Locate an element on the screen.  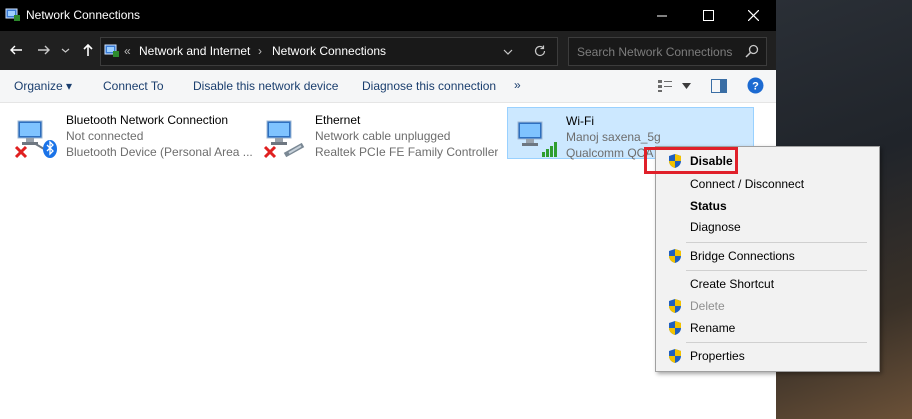
view-options-chevron-down-icon is located at coordinates (686, 86).